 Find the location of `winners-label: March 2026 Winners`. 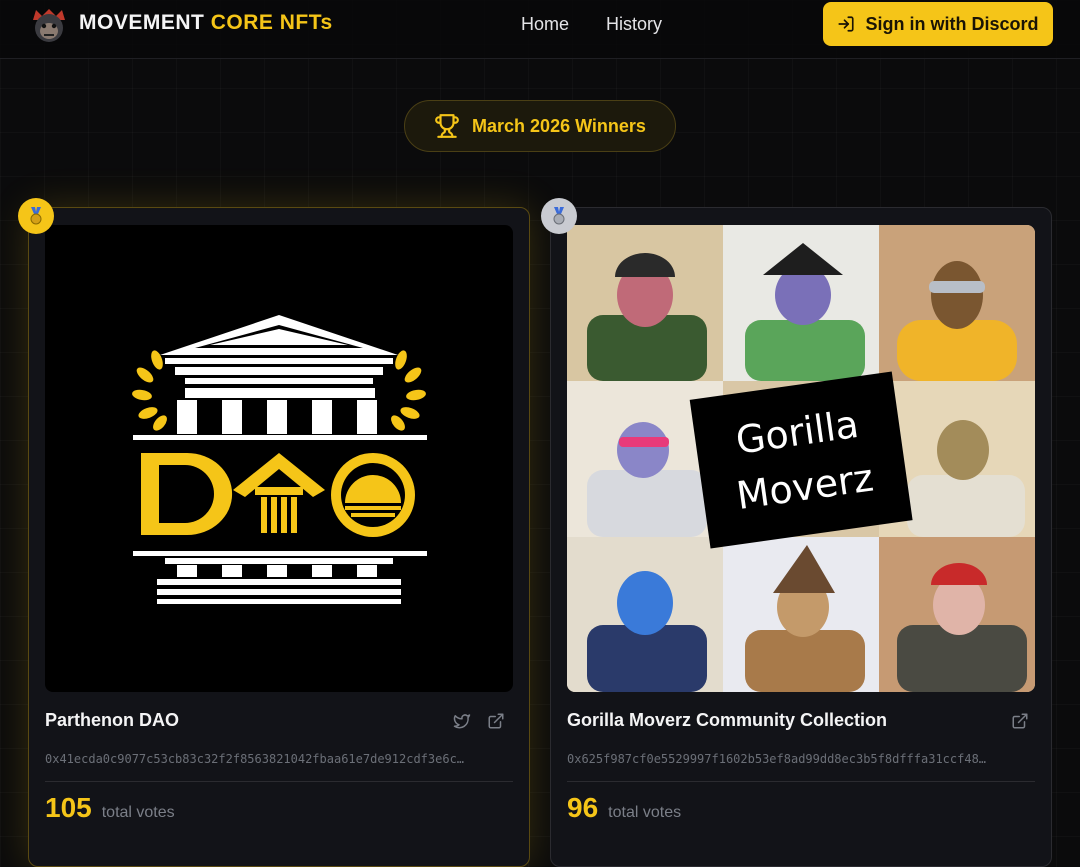

winners-label: March 2026 Winners is located at coordinates (559, 125).